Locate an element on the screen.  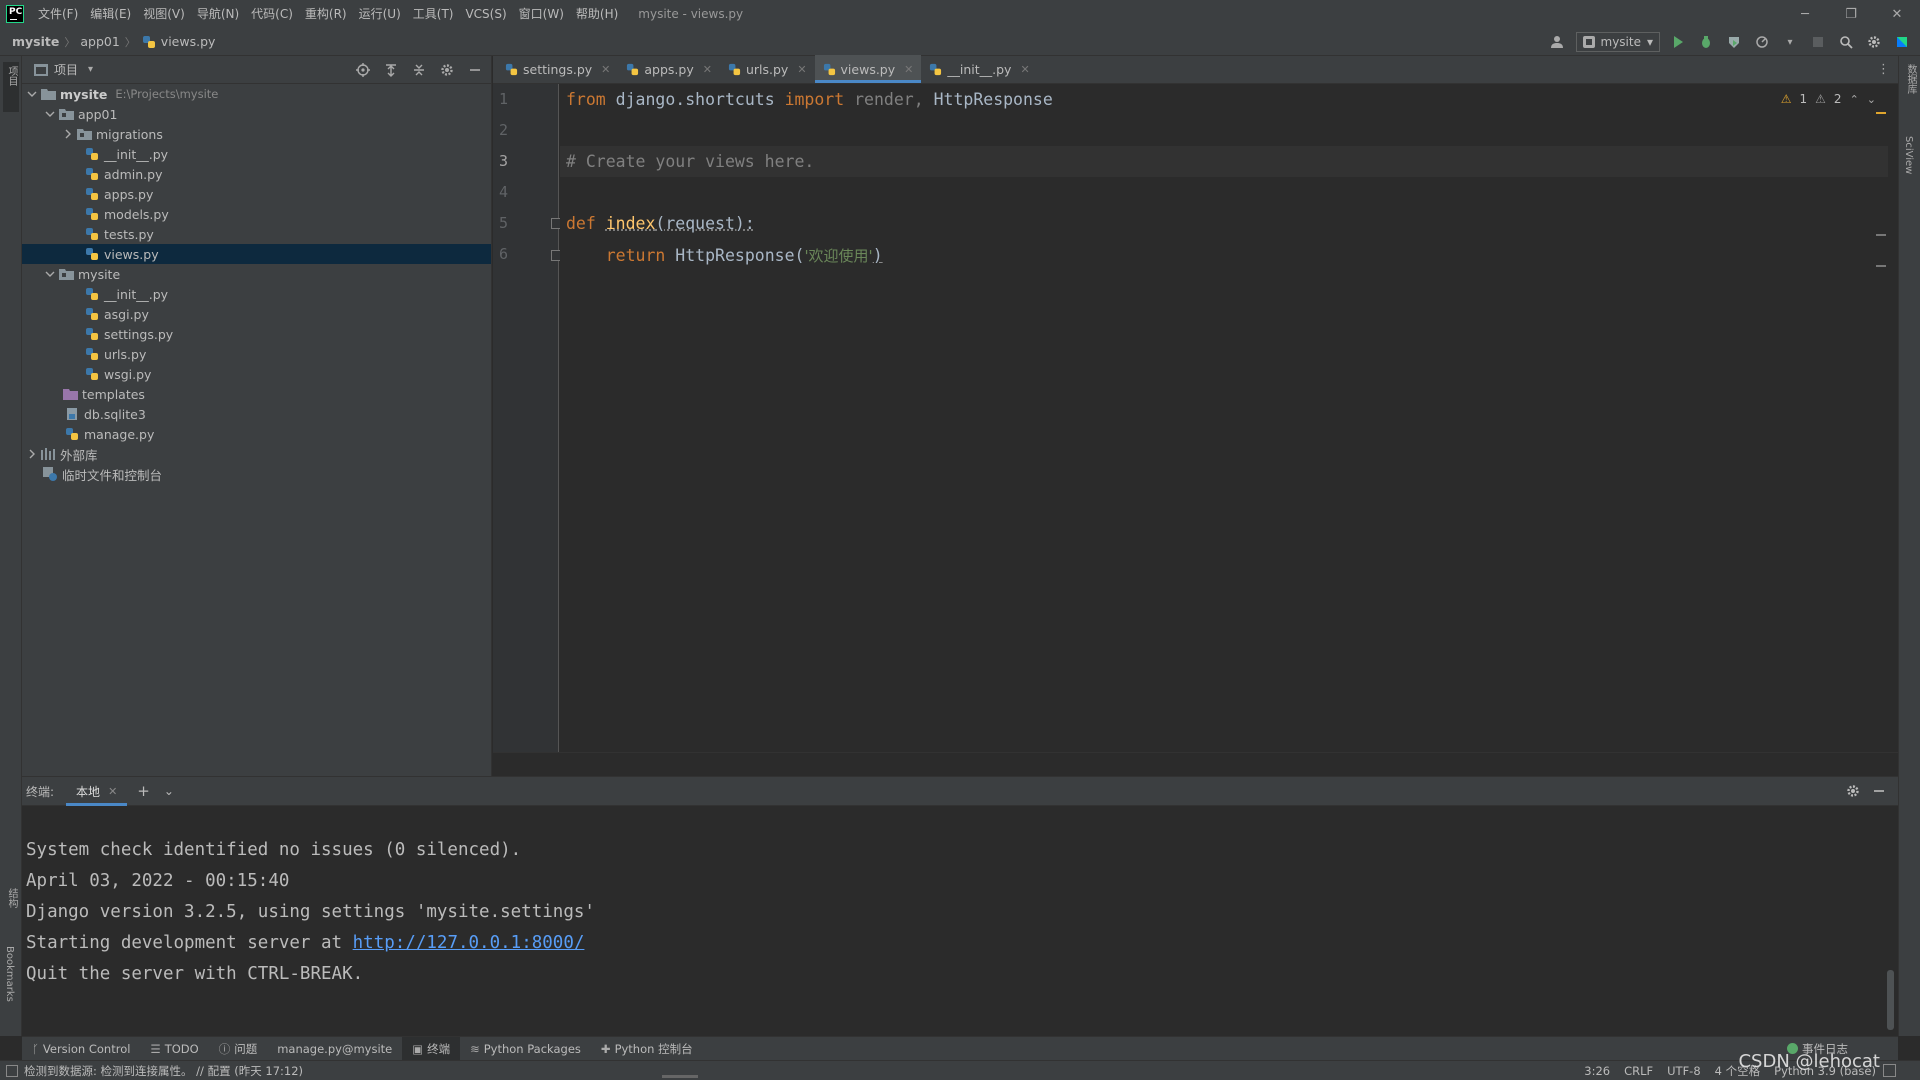
line-separator: CRLF is located at coordinates (1638, 1071).